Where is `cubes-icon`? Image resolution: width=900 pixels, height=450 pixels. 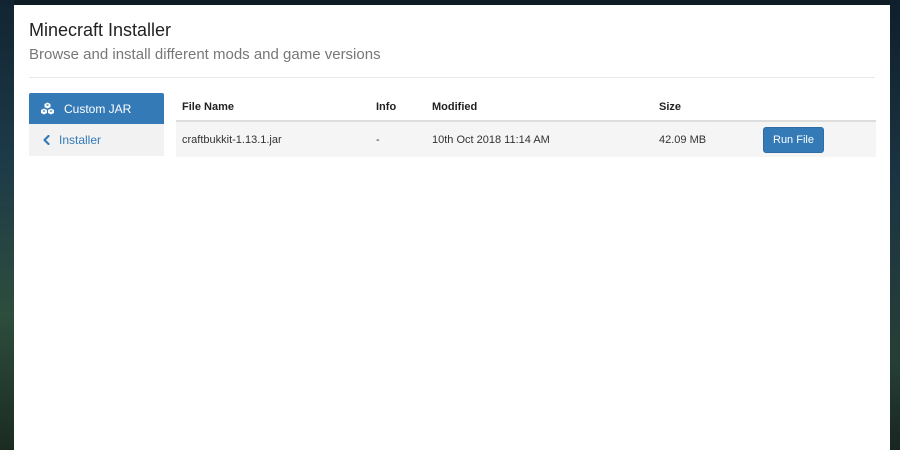 cubes-icon is located at coordinates (47, 109).